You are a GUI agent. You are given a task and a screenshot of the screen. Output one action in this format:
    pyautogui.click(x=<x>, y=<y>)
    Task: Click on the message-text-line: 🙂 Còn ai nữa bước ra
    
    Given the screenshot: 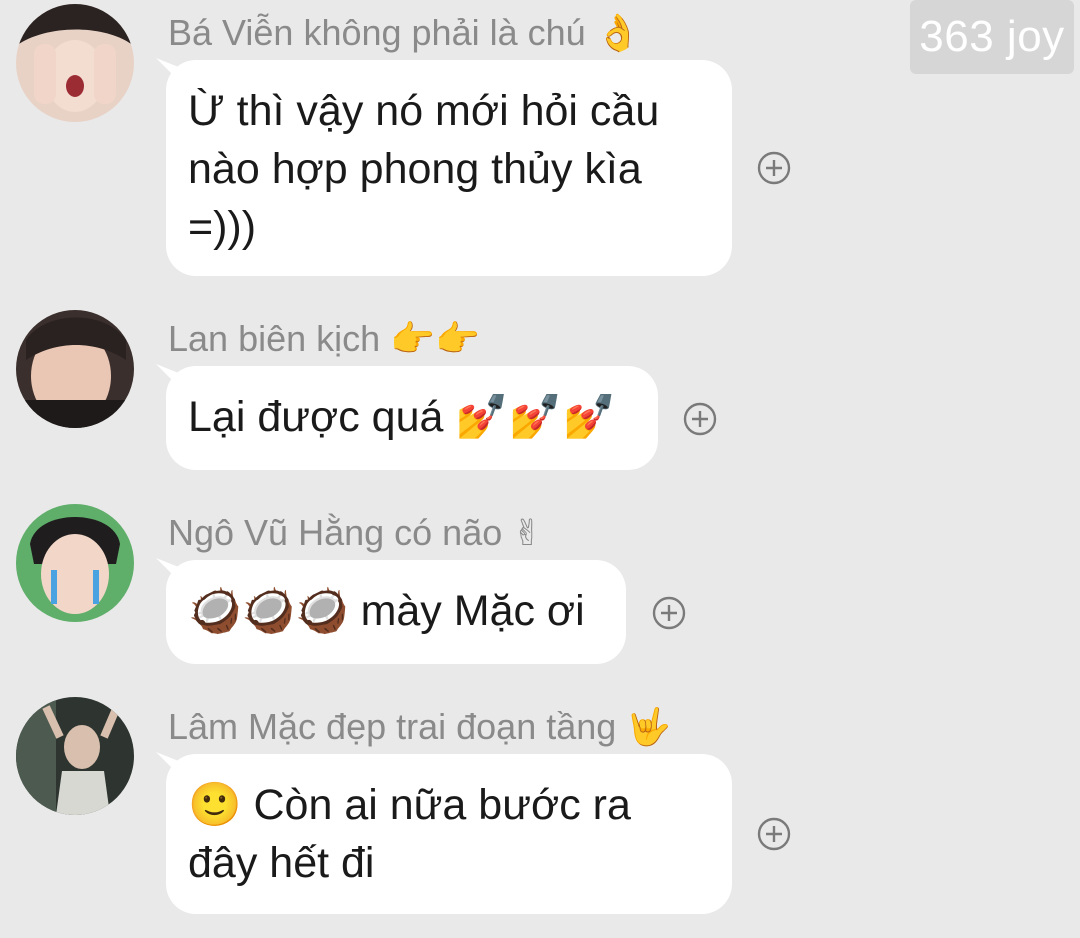 What is the action you would take?
    pyautogui.click(x=409, y=805)
    